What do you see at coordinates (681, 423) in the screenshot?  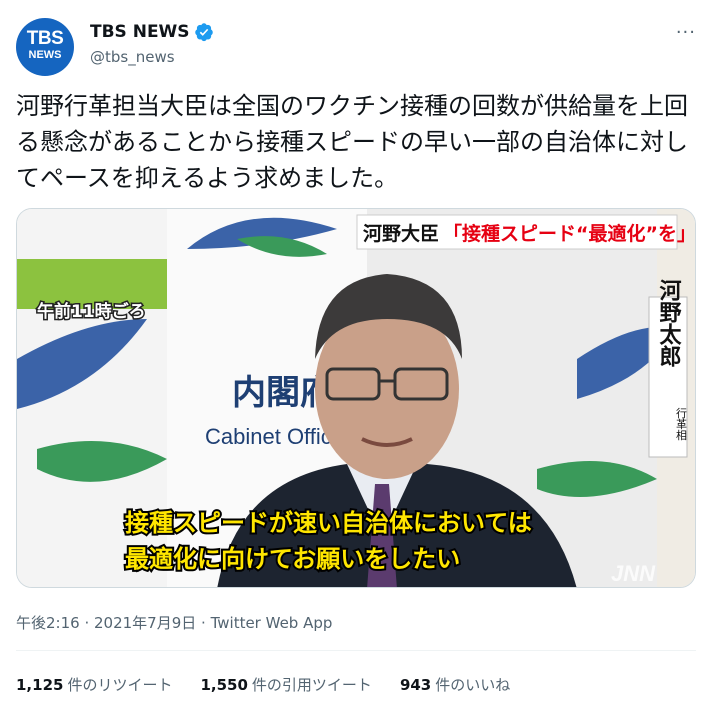 I see `side-title: 行革相` at bounding box center [681, 423].